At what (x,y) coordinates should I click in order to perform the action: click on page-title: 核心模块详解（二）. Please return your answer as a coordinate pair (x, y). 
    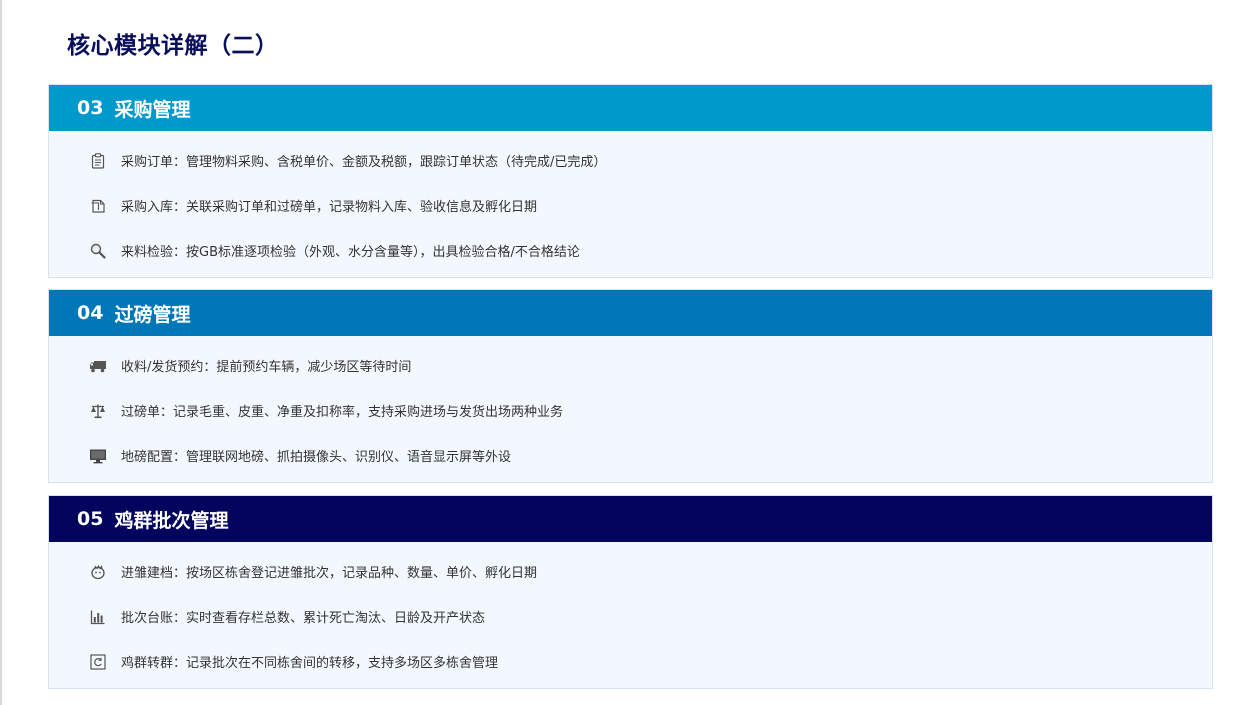
    Looking at the image, I should click on (173, 46).